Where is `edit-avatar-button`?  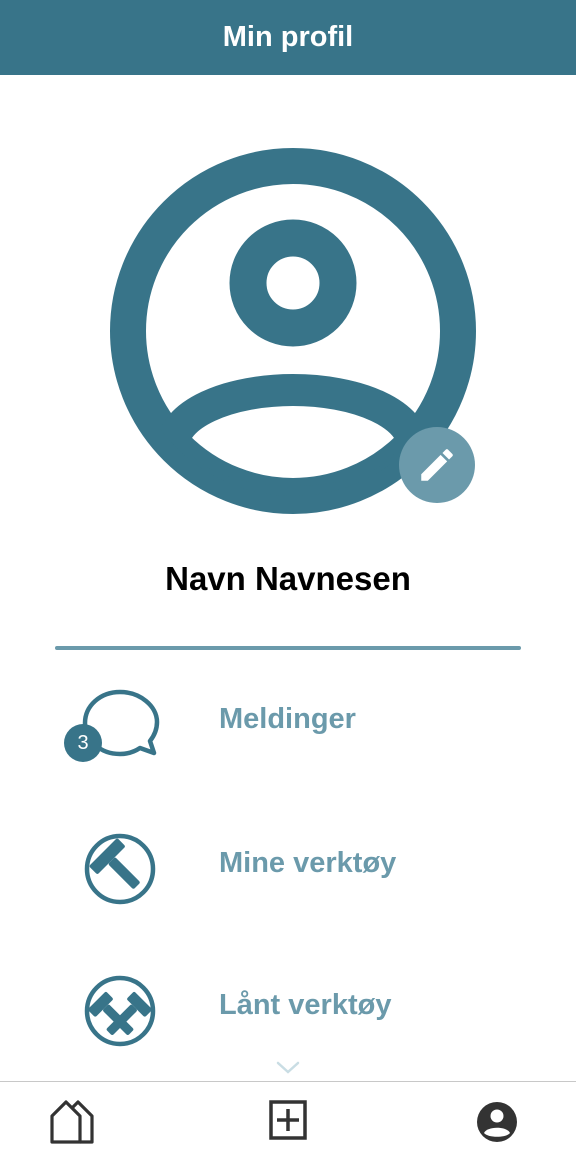 edit-avatar-button is located at coordinates (437, 465).